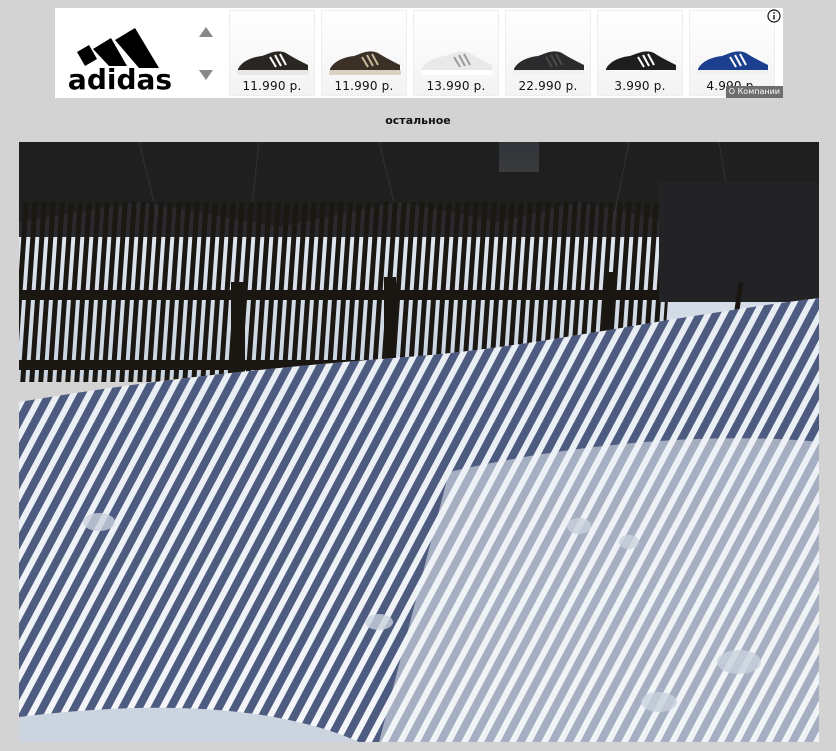 The height and width of the screenshot is (751, 836). Describe the element at coordinates (456, 86) in the screenshot. I see `product-price: 13.990 р.` at that location.